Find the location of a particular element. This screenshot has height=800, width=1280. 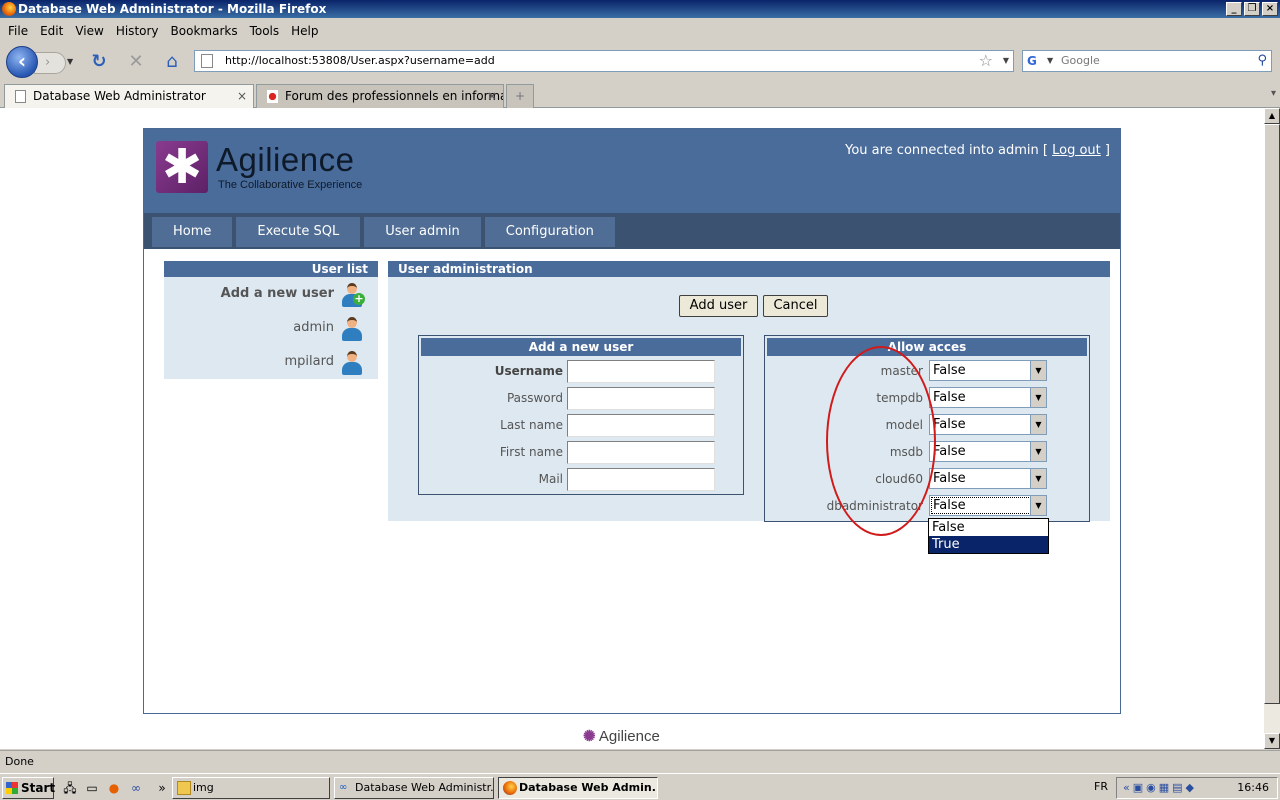

scroll-thumb is located at coordinates (1272, 414).